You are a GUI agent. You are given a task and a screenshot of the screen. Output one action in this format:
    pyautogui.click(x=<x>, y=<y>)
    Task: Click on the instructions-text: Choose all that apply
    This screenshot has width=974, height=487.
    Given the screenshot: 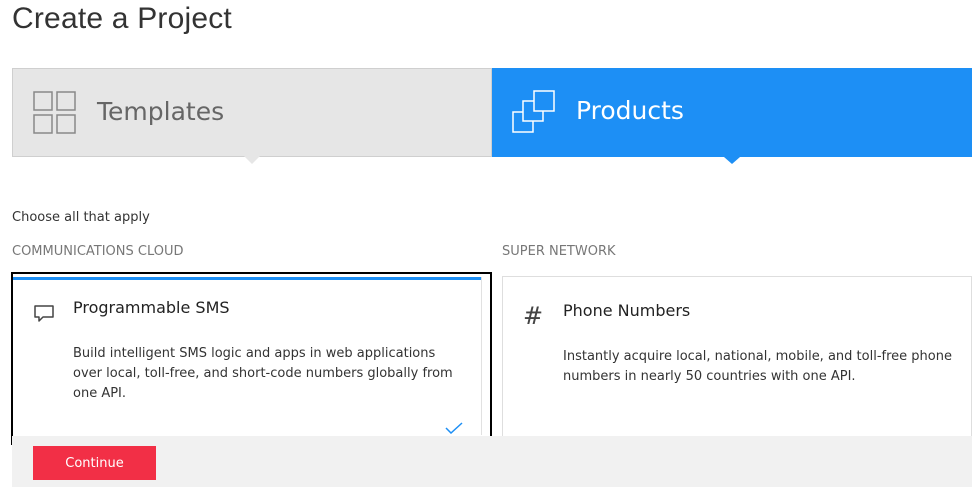 What is the action you would take?
    pyautogui.click(x=81, y=217)
    